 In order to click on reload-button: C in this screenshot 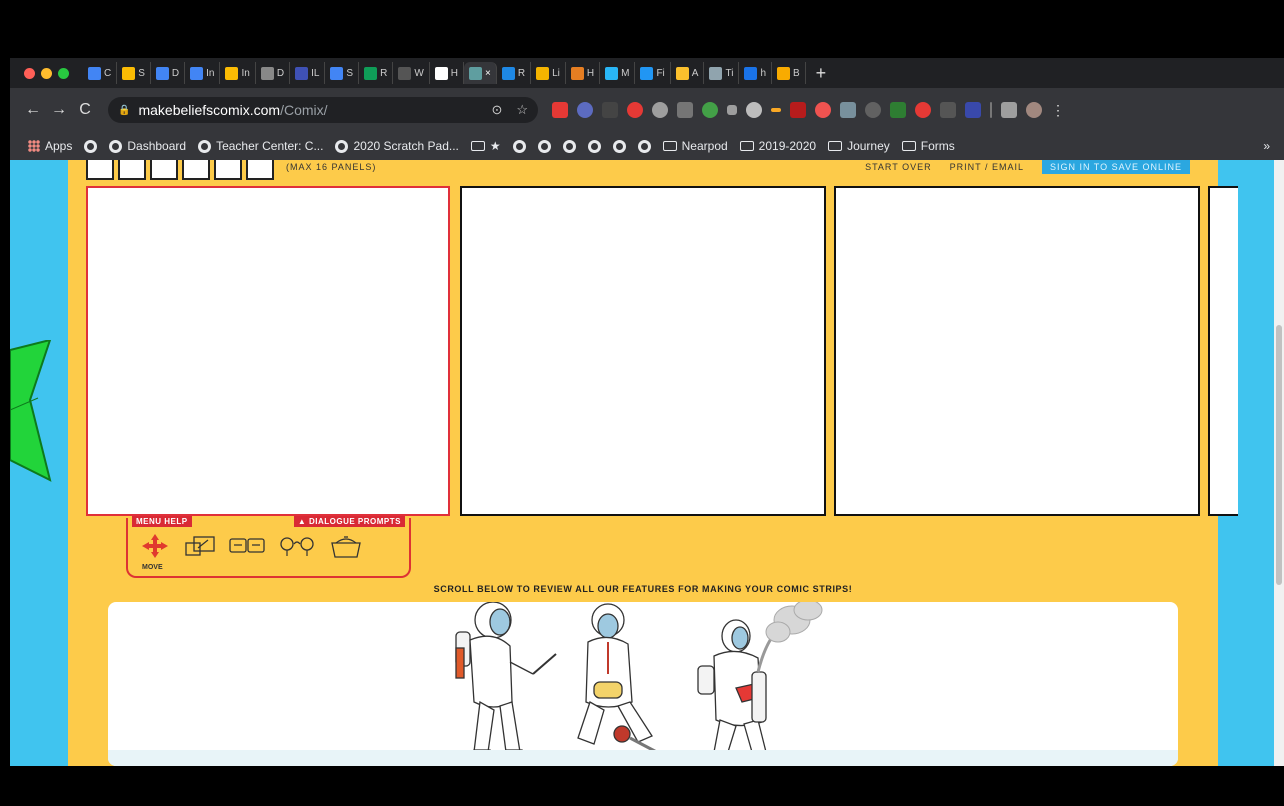, I will do `click(85, 110)`.